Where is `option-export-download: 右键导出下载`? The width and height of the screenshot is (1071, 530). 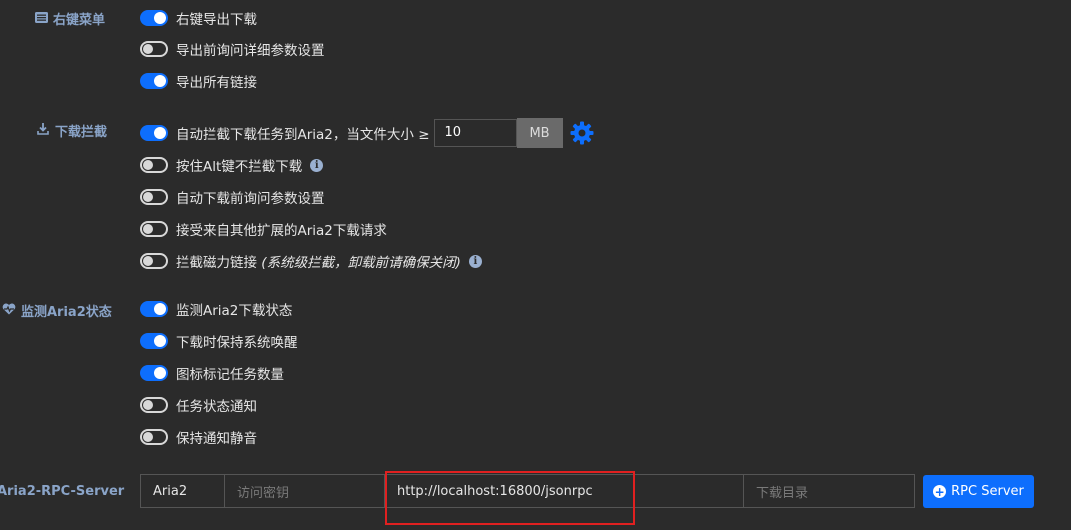
option-export-download: 右键导出下载 is located at coordinates (198, 18).